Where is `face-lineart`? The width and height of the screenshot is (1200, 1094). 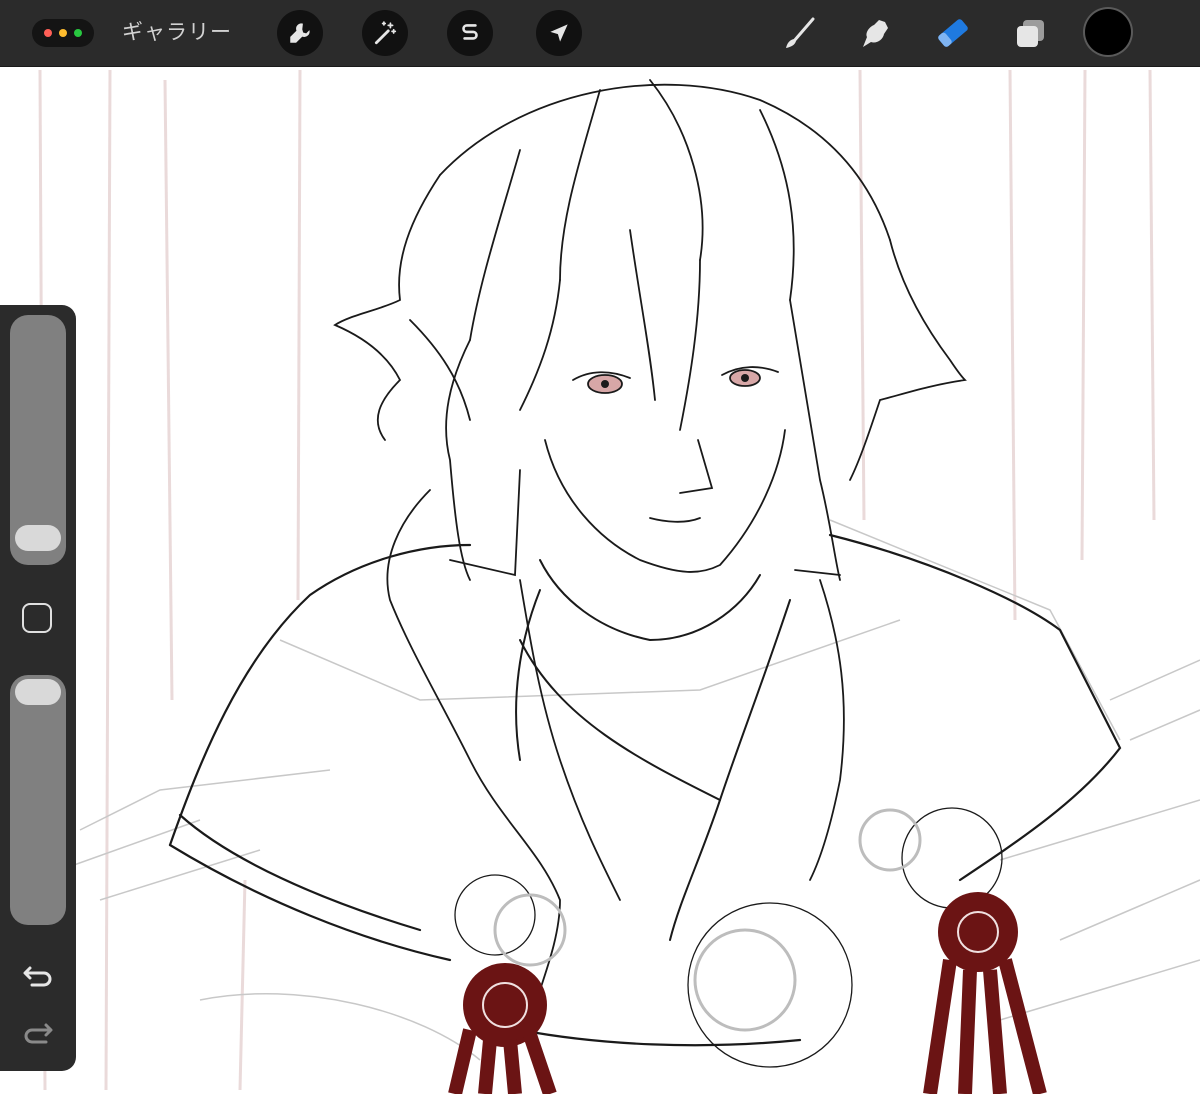 face-lineart is located at coordinates (665, 469).